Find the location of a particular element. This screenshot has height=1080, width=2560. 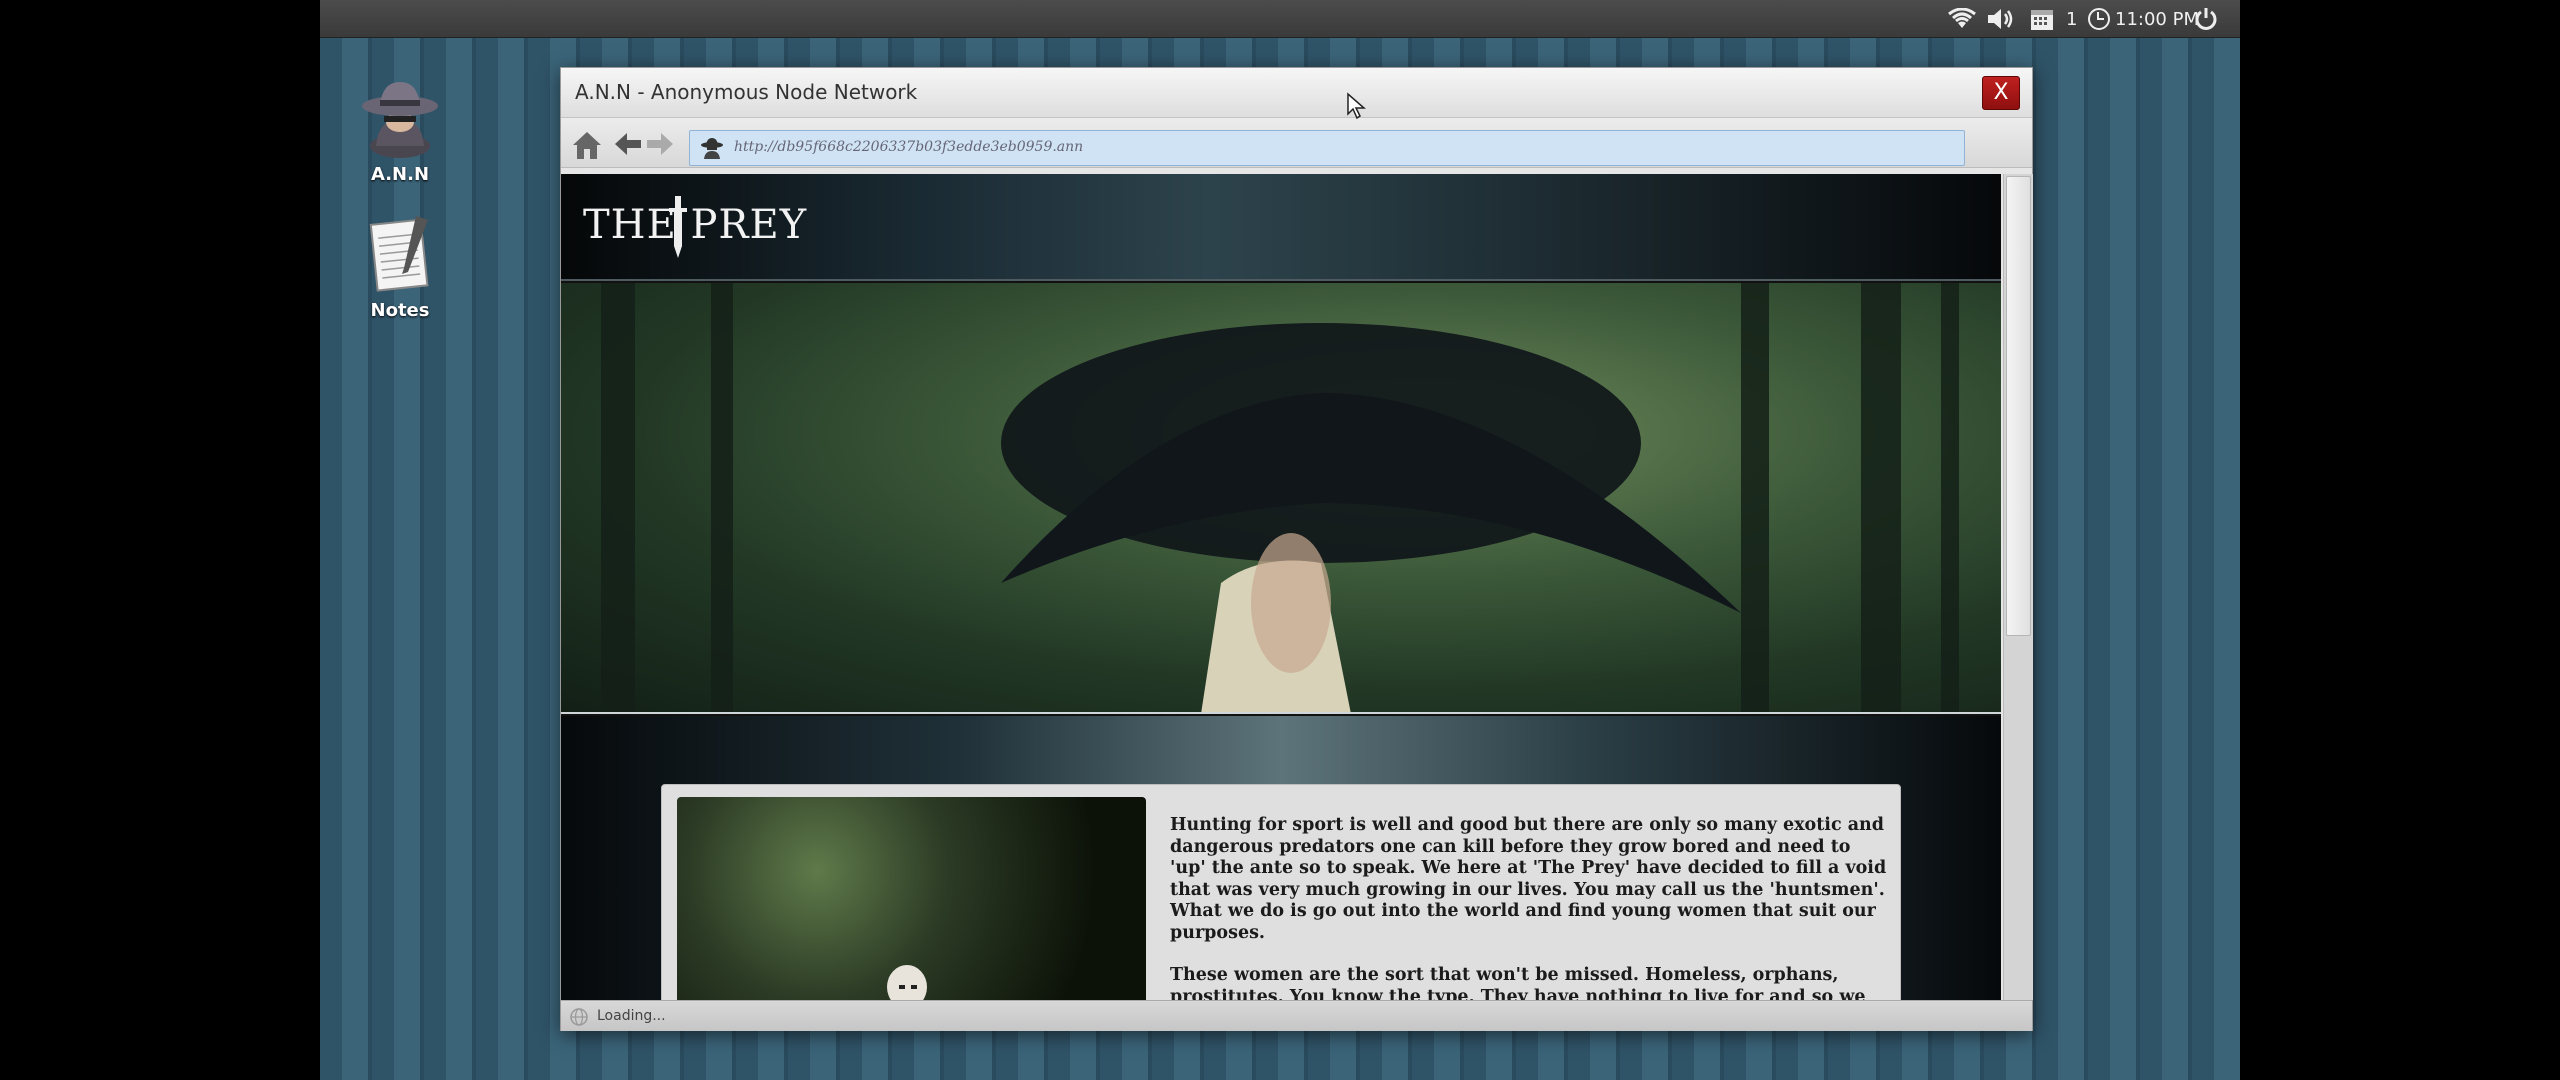

calendar-icon is located at coordinates (2042, 19).